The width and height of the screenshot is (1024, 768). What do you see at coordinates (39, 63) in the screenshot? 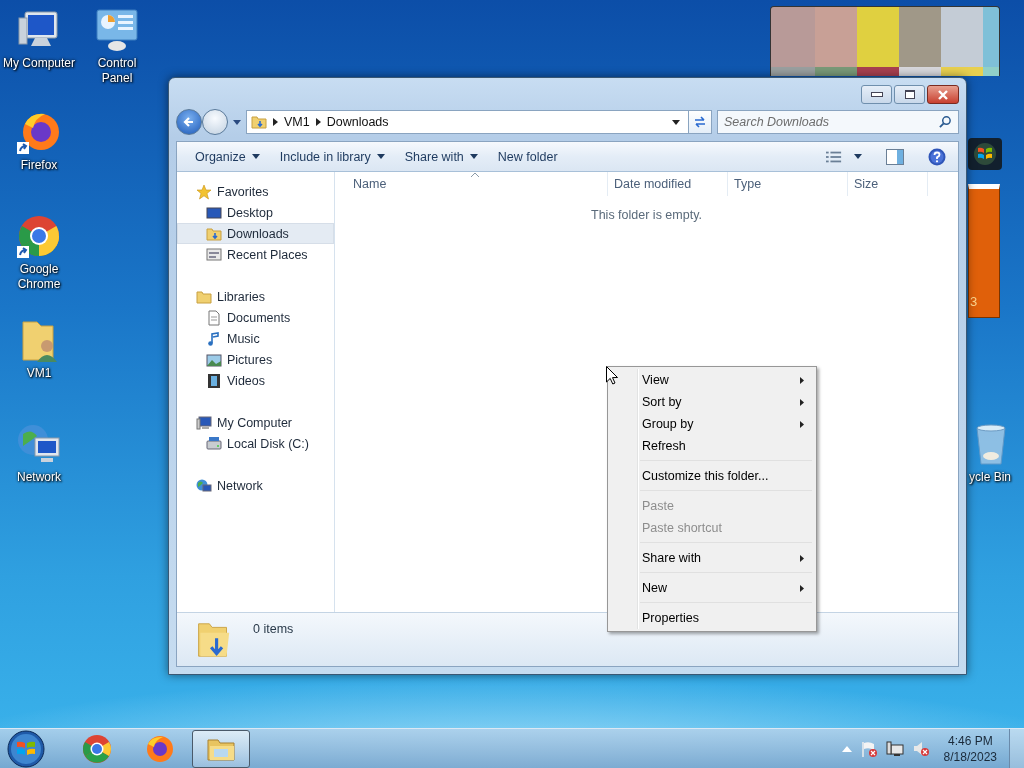
I see `desktop-icon-label: My Computer` at bounding box center [39, 63].